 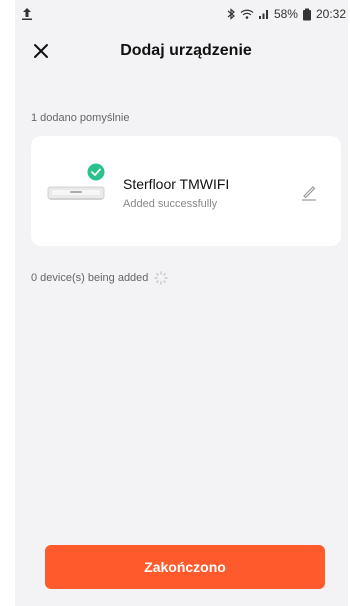 What do you see at coordinates (27, 14) in the screenshot?
I see `upload-arrow-icon` at bounding box center [27, 14].